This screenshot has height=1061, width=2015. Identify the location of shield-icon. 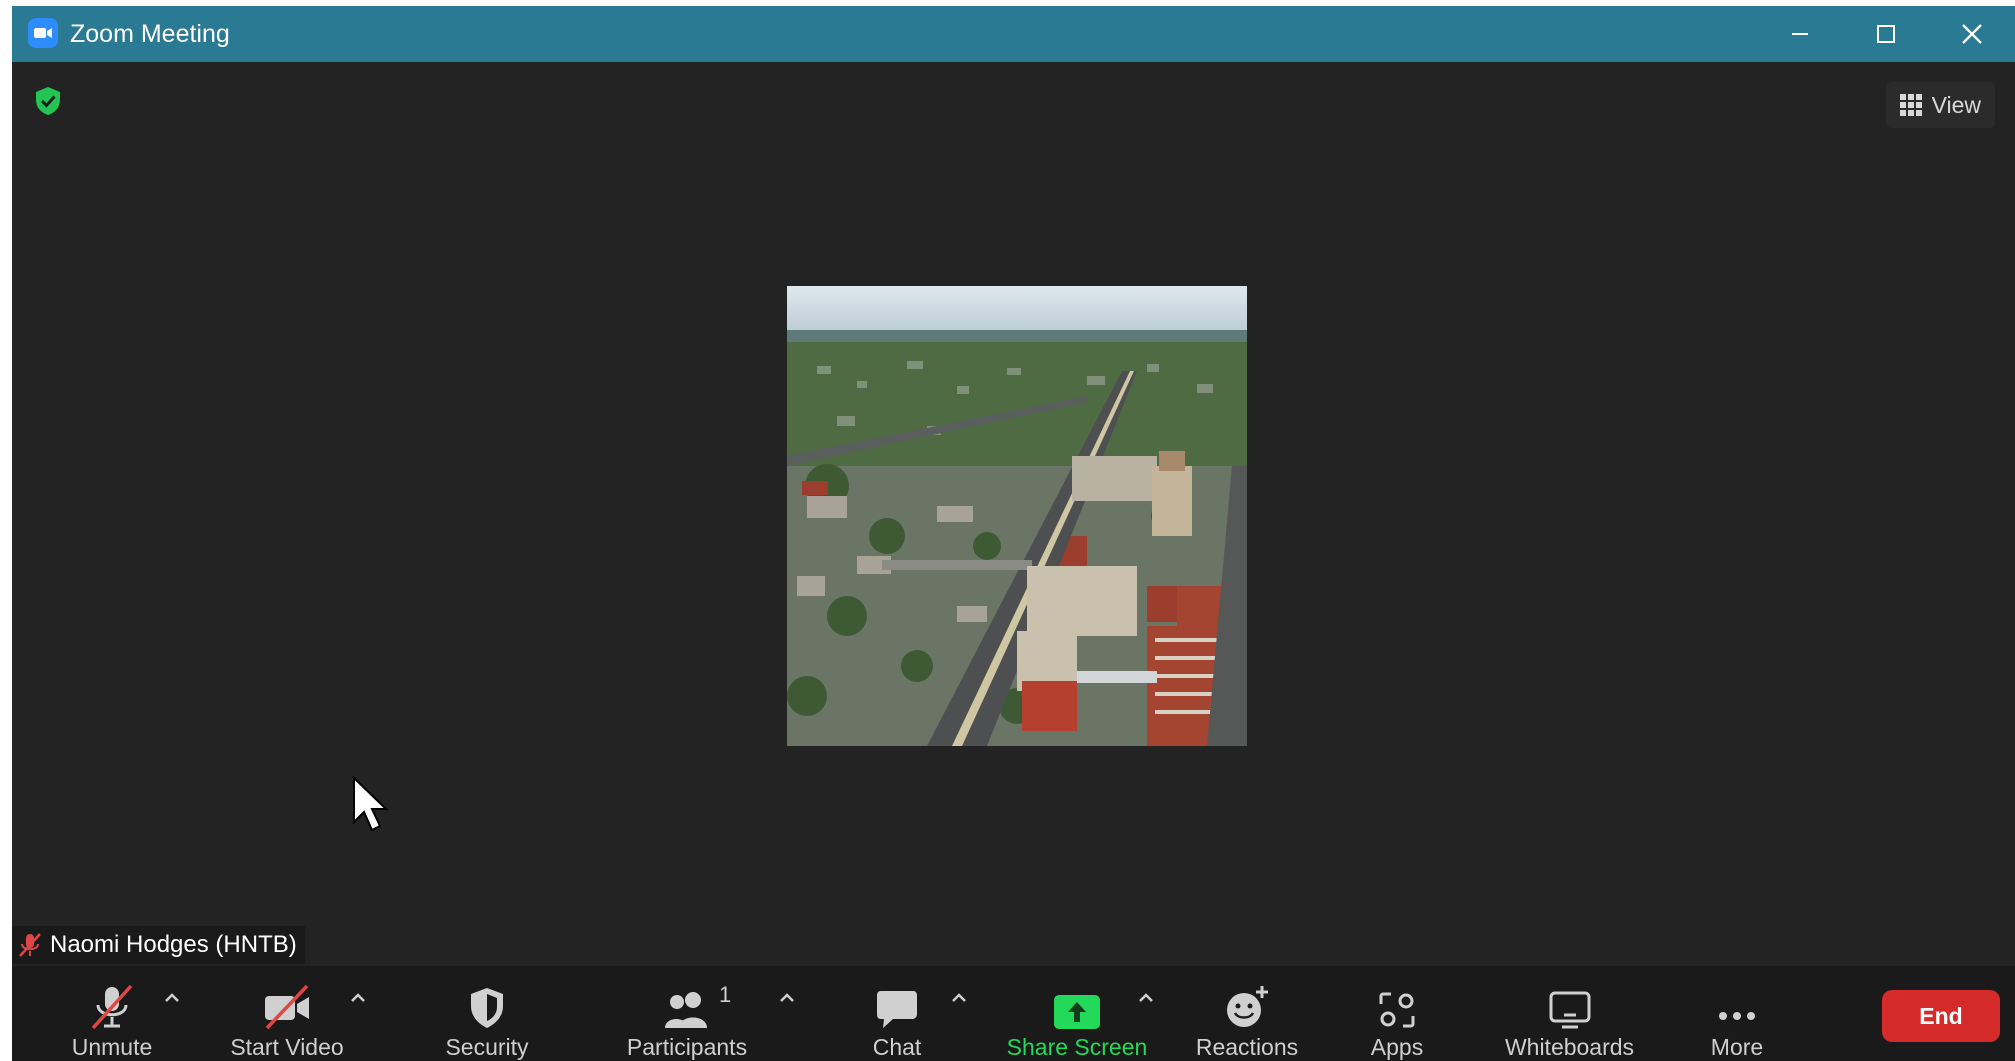
(487, 1008).